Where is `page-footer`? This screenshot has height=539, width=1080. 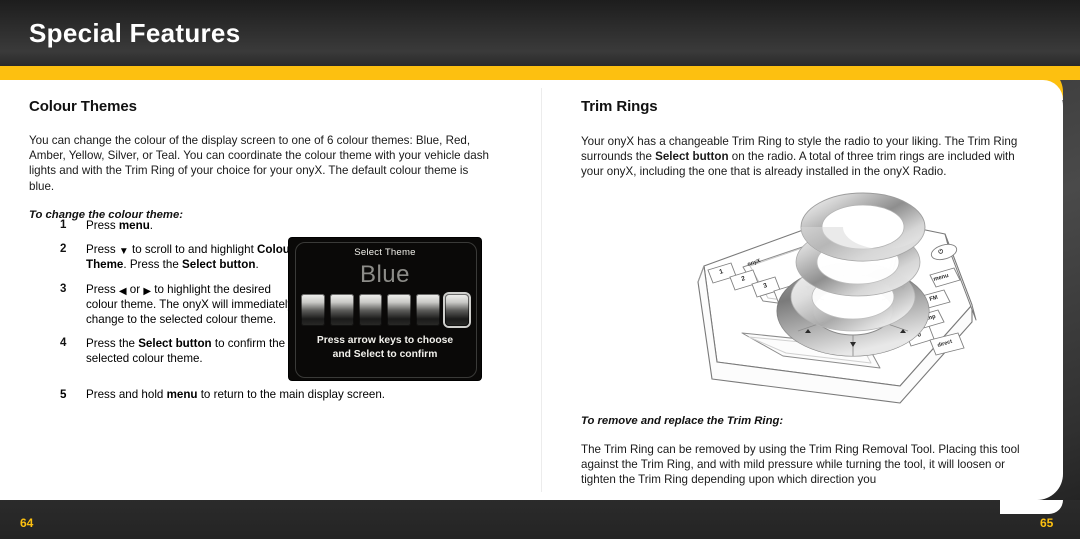
page-footer is located at coordinates (540, 519).